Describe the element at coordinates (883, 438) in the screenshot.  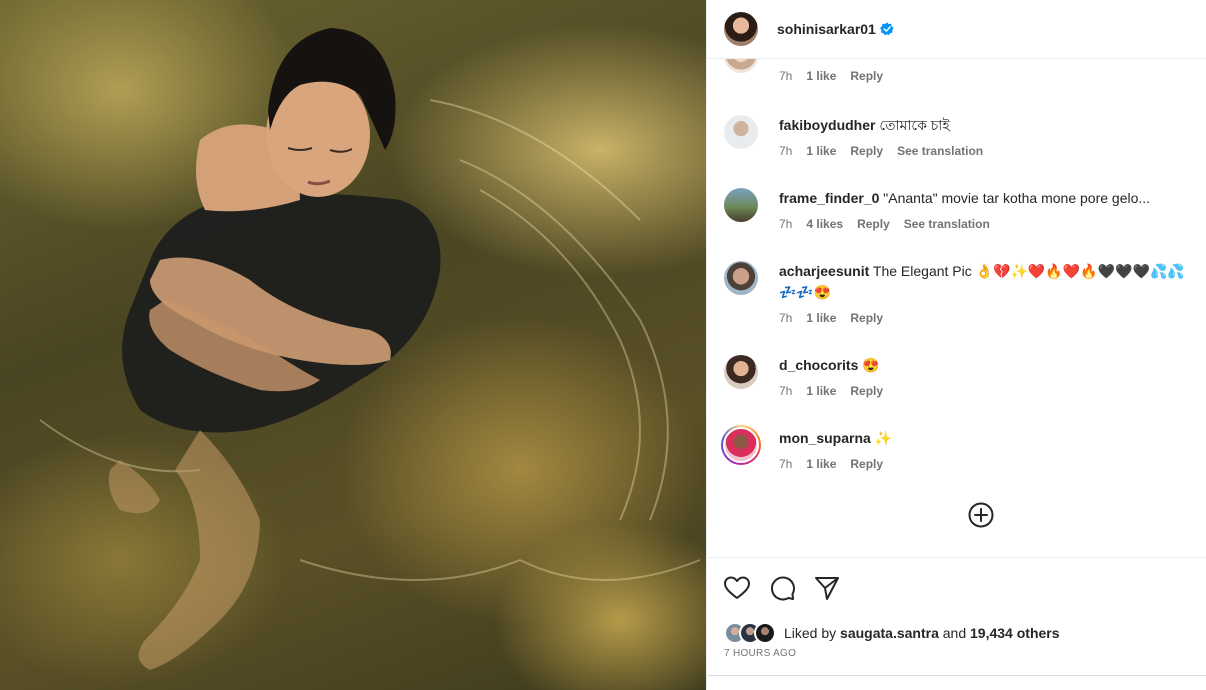
I see `comment-content: ✨` at that location.